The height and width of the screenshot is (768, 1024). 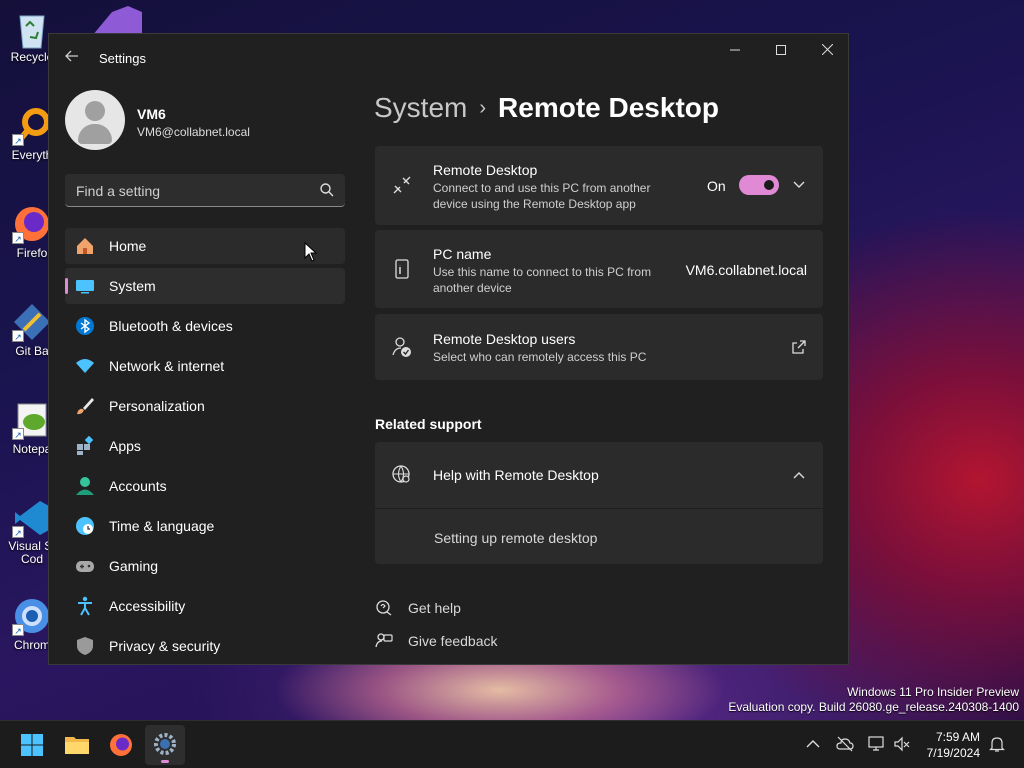 I want to click on pc-name-value: VM6.collabnet.local, so click(x=746, y=270).